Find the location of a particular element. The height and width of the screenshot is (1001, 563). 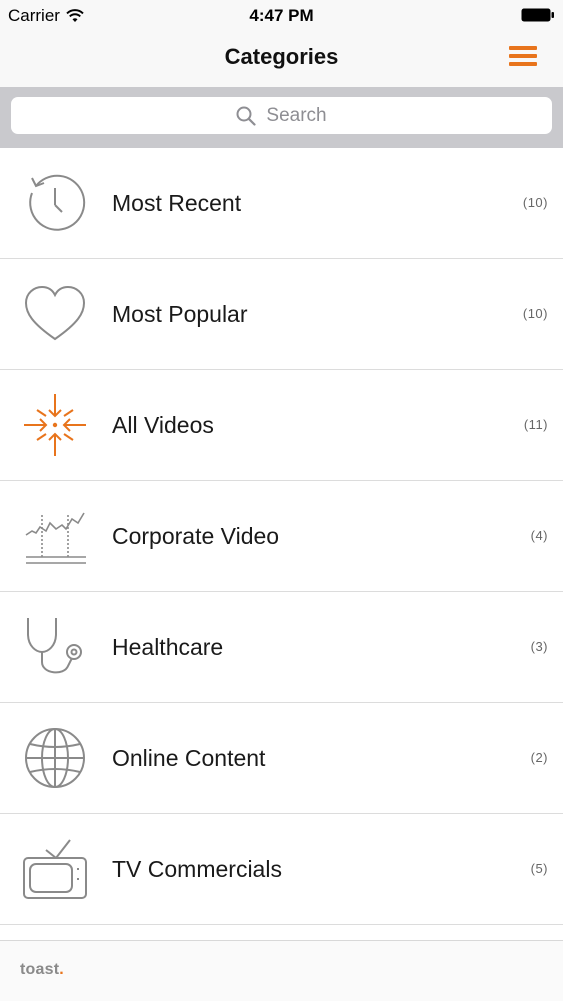

category-label: All Videos is located at coordinates (163, 425).